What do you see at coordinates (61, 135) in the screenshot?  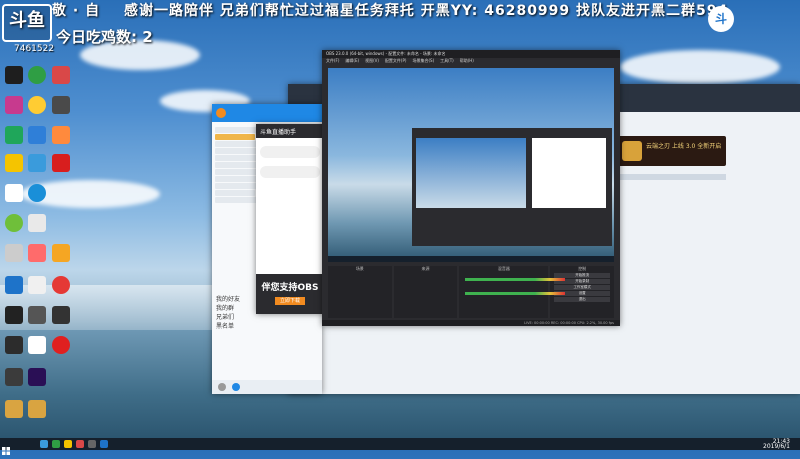 I see `desktop-icon-app7` at bounding box center [61, 135].